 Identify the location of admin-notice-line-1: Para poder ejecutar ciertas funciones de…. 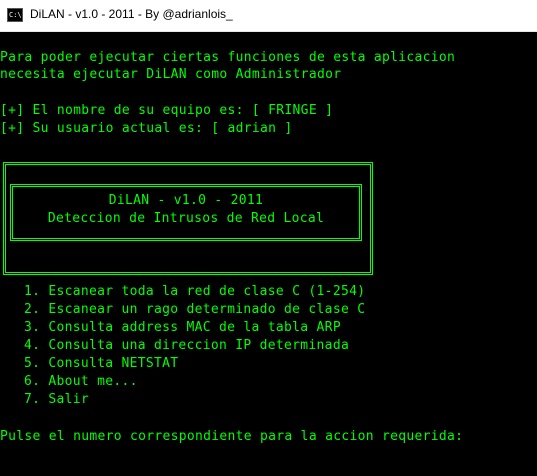
(228, 57).